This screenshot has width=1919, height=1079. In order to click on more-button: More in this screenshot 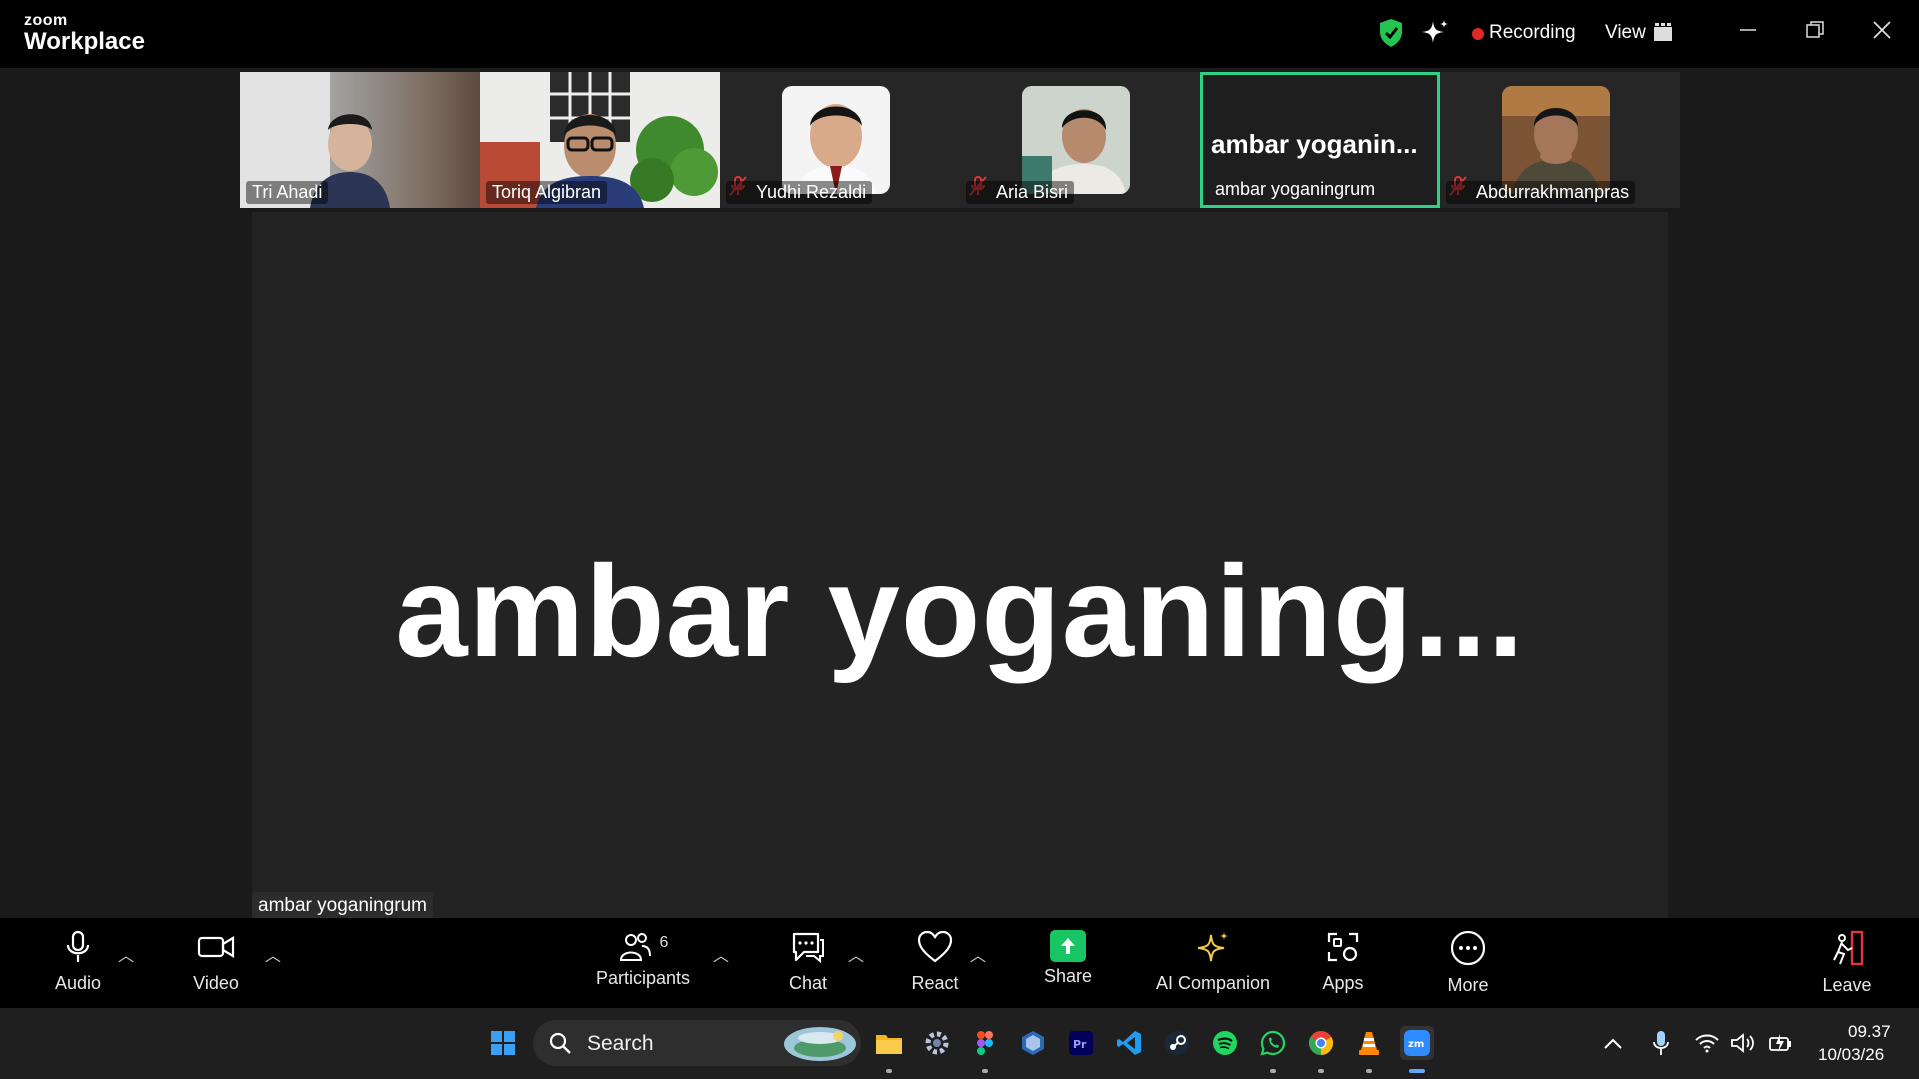, I will do `click(1468, 963)`.